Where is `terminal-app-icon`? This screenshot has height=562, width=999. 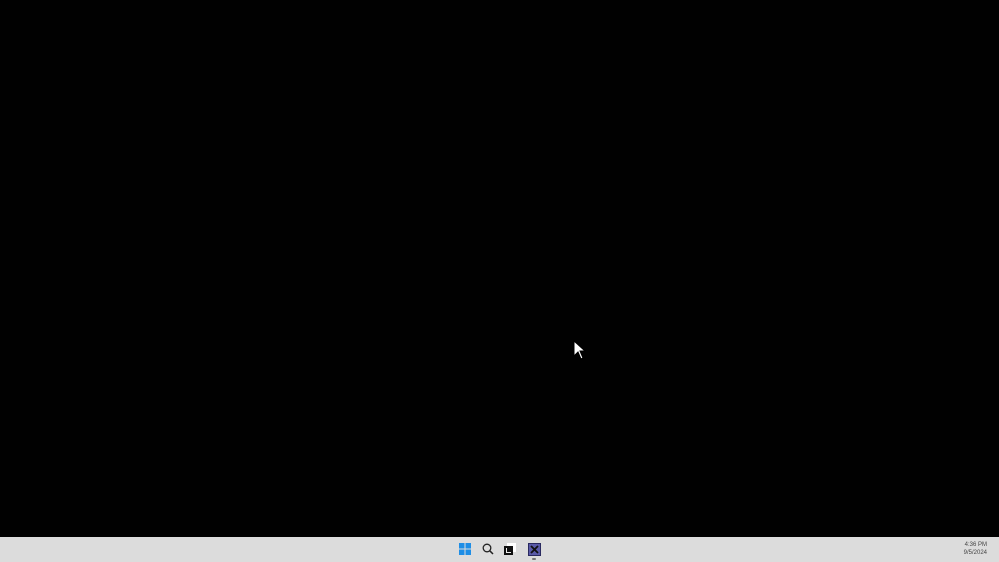
terminal-app-icon is located at coordinates (510, 549).